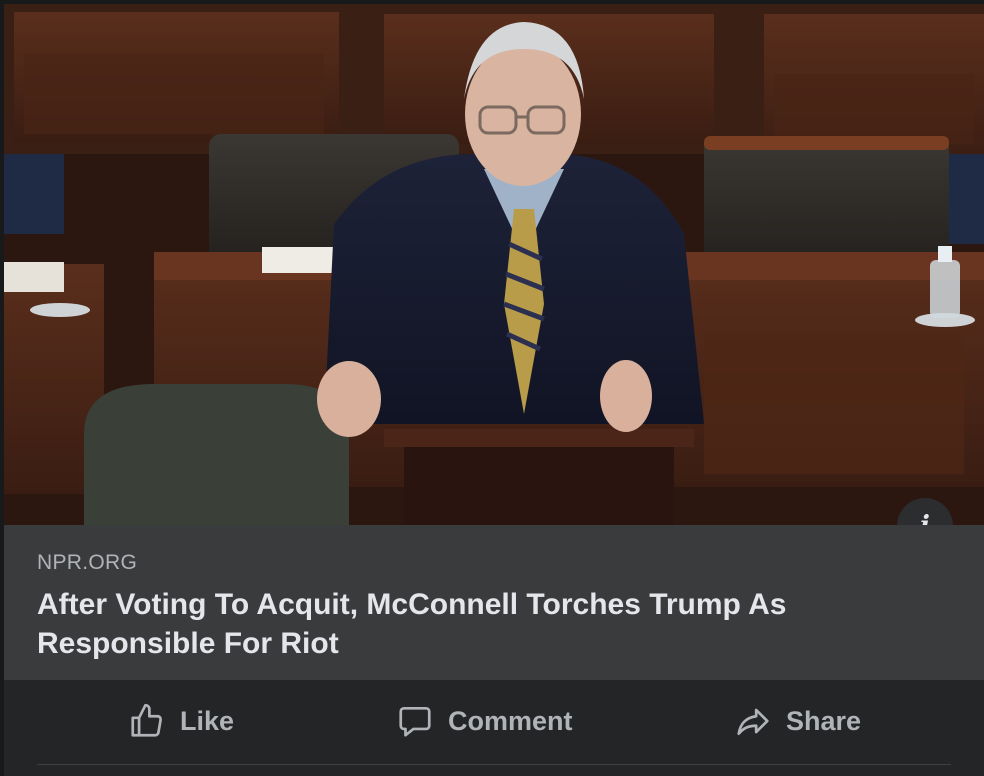 The height and width of the screenshot is (776, 984). What do you see at coordinates (207, 720) in the screenshot?
I see `like-label: Like` at bounding box center [207, 720].